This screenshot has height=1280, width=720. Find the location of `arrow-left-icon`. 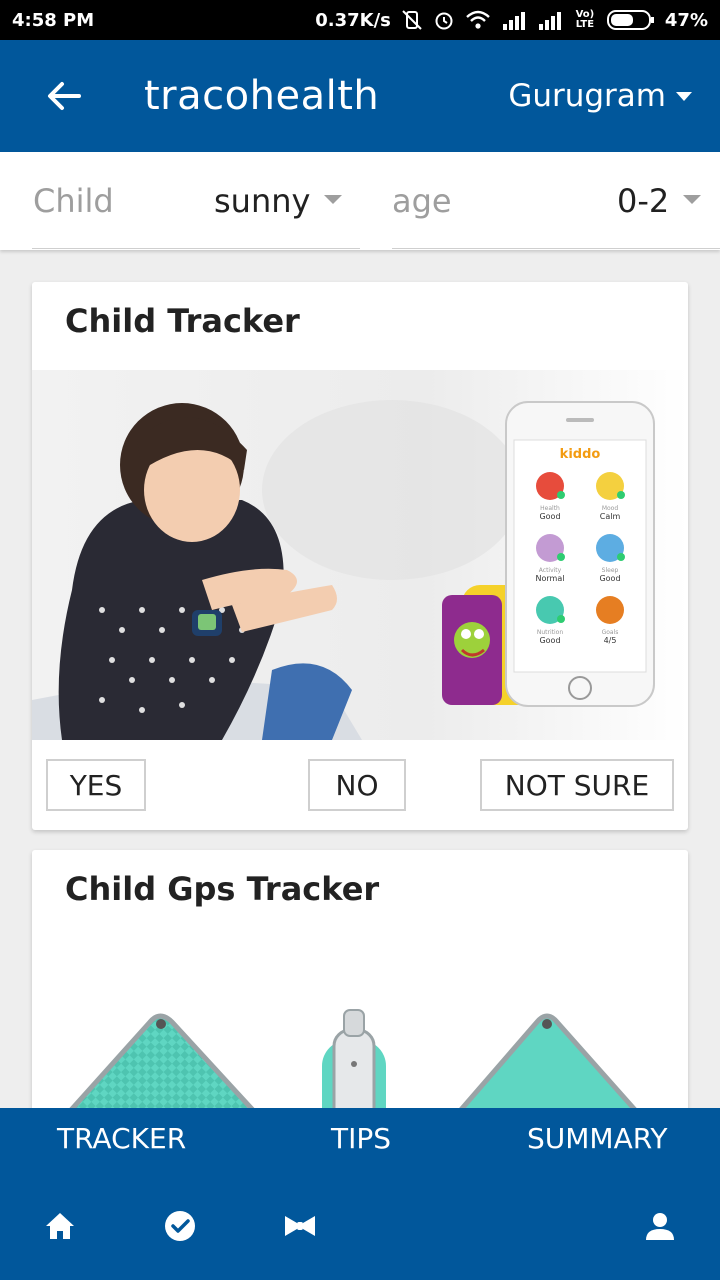

arrow-left-icon is located at coordinates (64, 96).